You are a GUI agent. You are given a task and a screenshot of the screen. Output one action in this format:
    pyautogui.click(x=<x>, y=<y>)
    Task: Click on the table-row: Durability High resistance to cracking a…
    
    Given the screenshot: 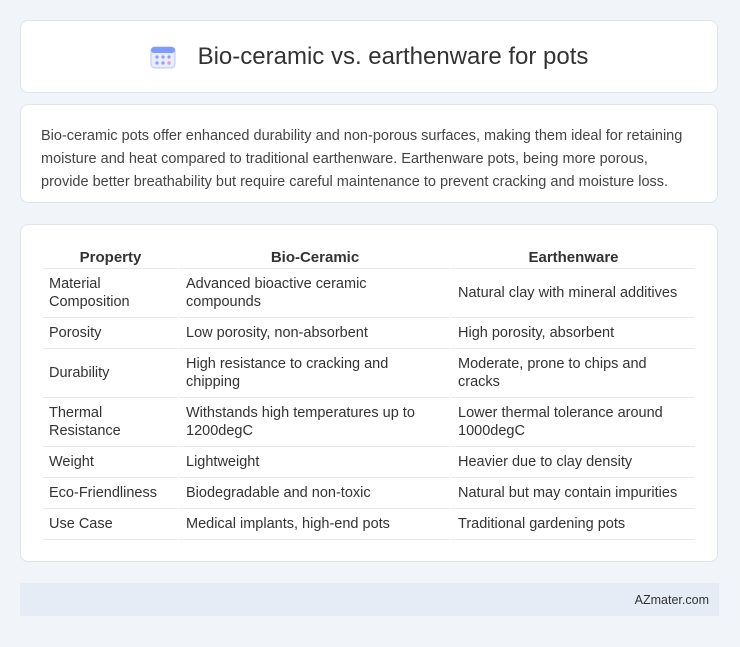 What is the action you would take?
    pyautogui.click(x=369, y=373)
    